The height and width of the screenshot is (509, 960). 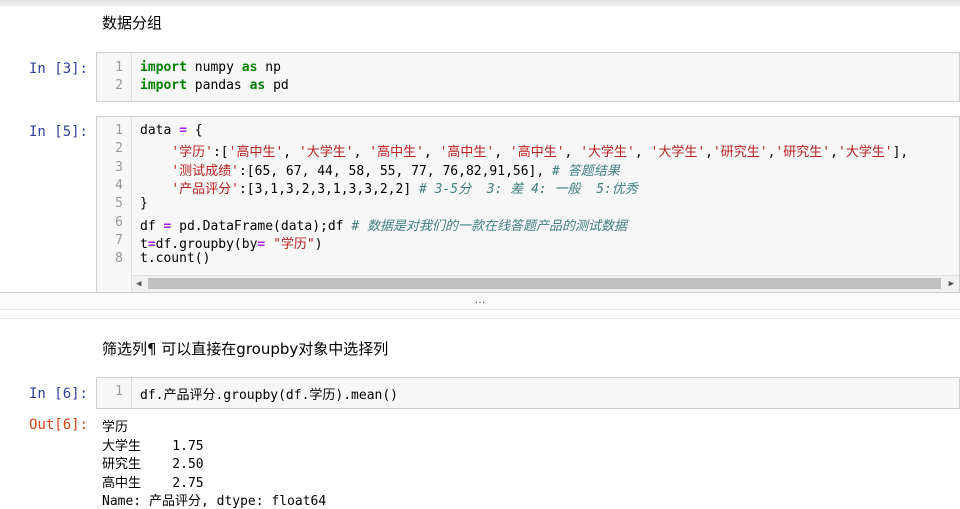 I want to click on line-number: 8, so click(x=119, y=259).